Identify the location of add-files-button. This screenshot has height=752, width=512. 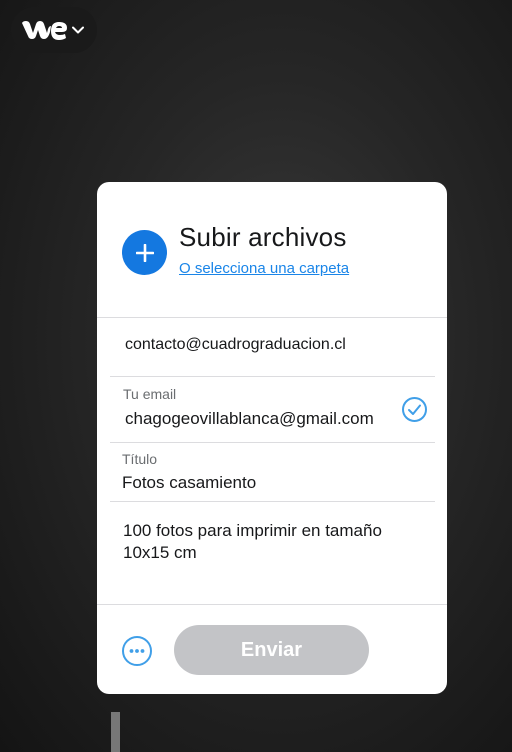
(144, 252).